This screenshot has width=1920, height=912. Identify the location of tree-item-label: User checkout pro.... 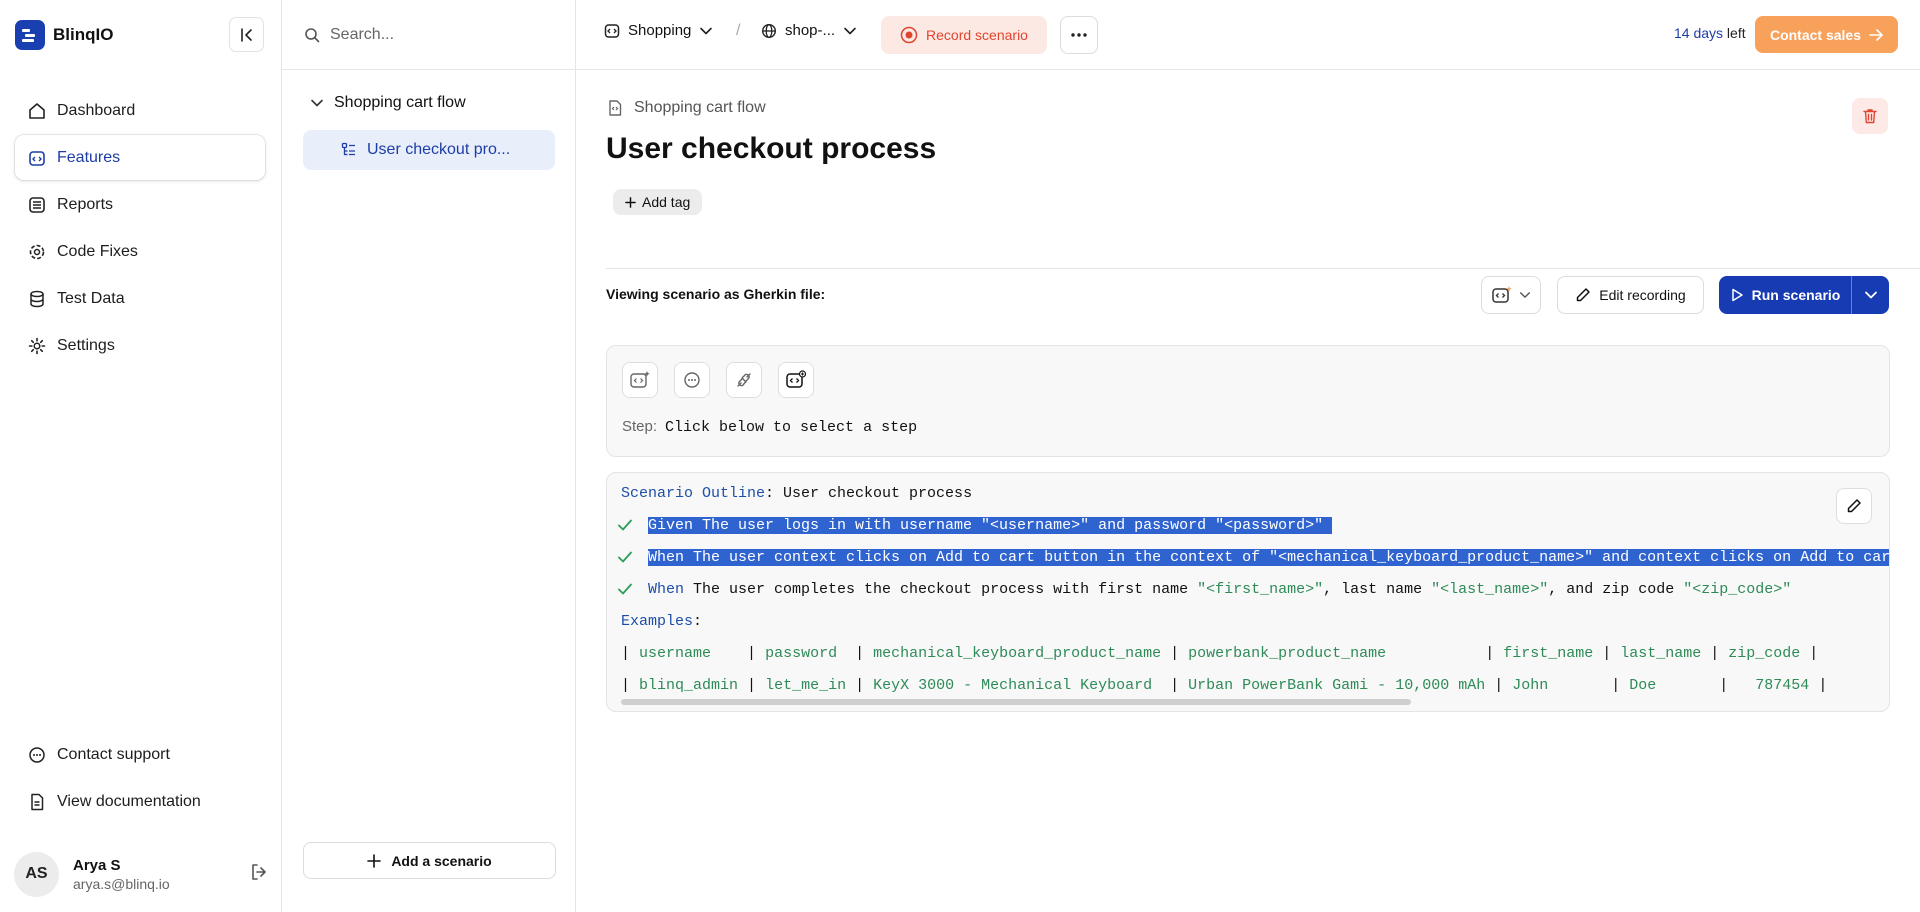
(439, 149).